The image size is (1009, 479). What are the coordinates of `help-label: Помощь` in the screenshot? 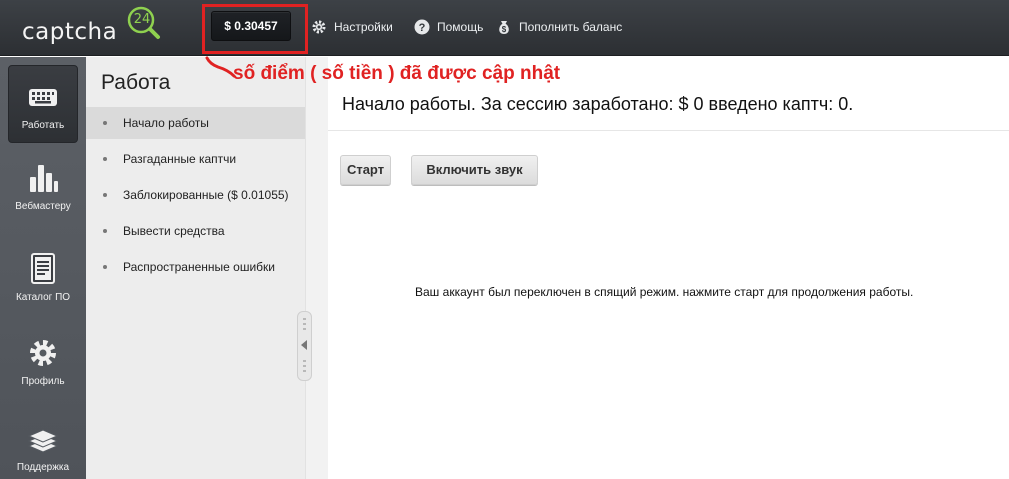 It's located at (460, 27).